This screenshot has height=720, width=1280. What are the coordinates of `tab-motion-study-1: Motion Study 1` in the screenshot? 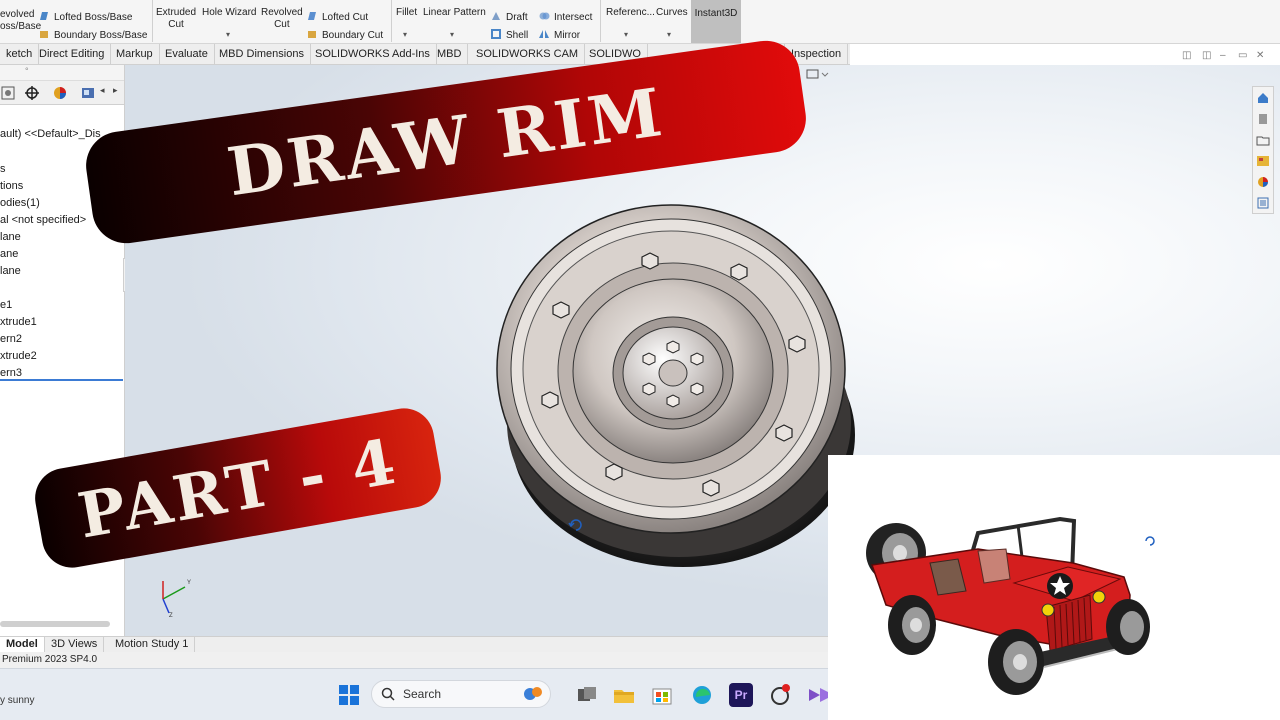 It's located at (152, 644).